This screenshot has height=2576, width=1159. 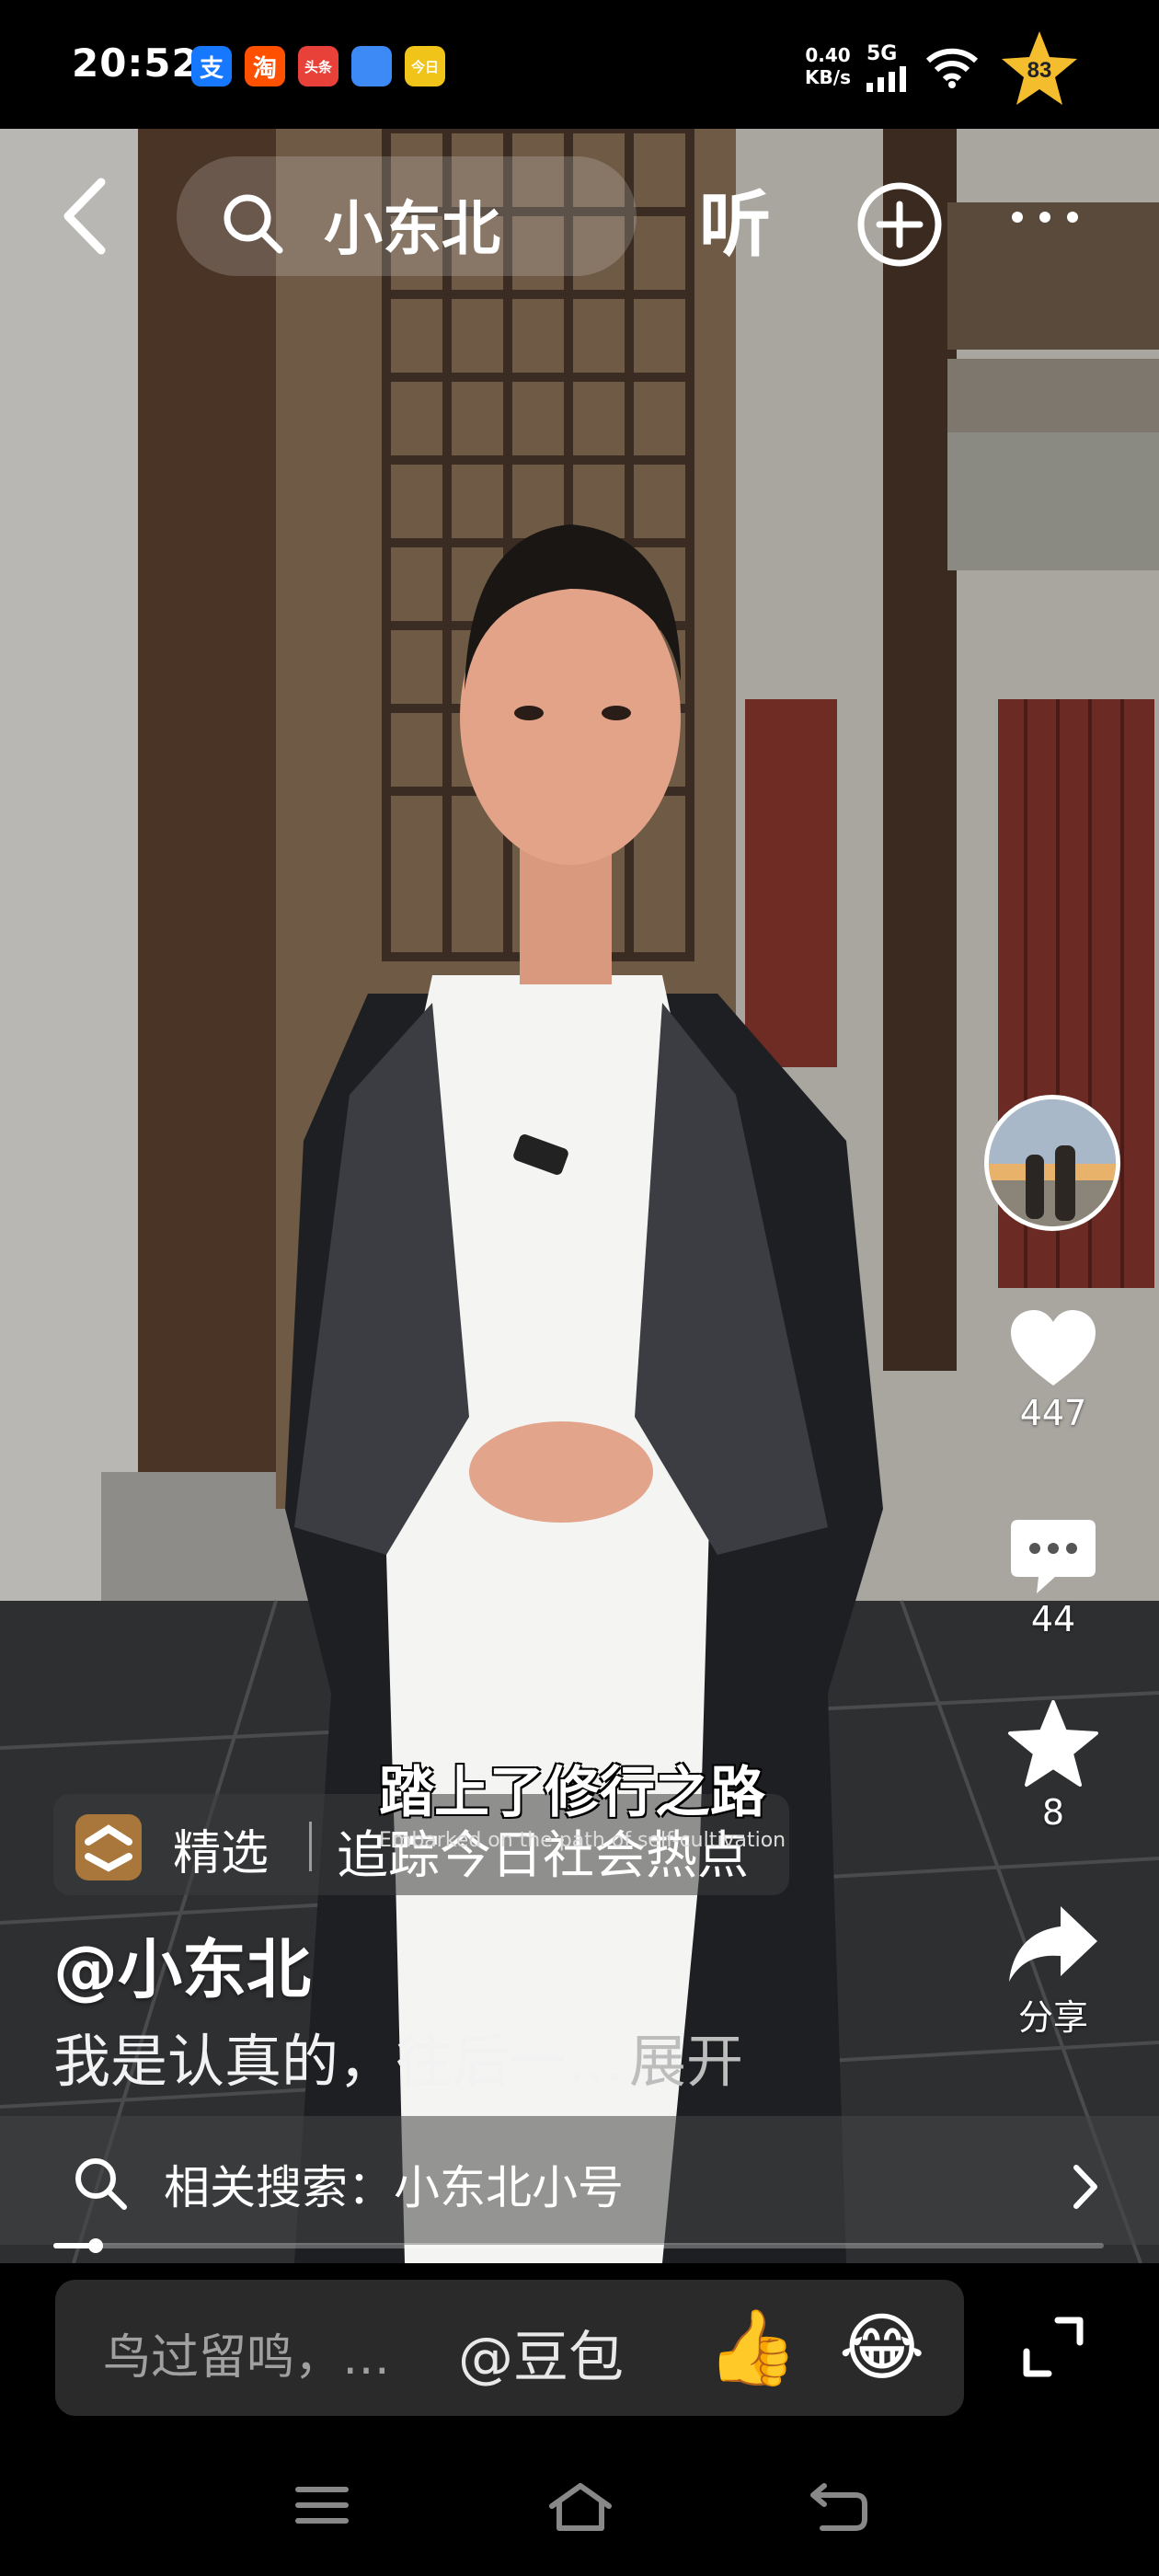 I want to click on comment-button: 44, so click(x=1053, y=1578).